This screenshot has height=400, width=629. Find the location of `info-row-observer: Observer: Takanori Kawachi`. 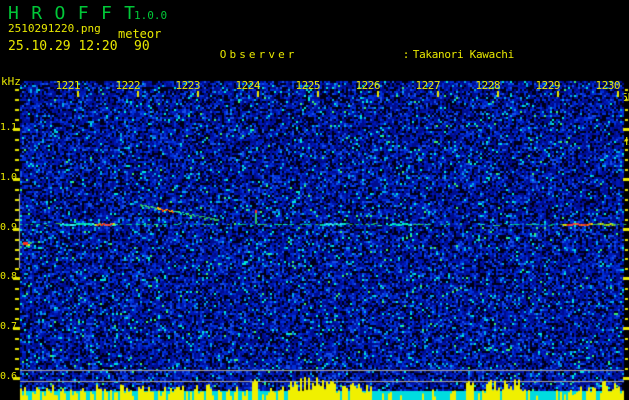

info-row-observer: Observer: Takanori Kawachi is located at coordinates (404, 47).